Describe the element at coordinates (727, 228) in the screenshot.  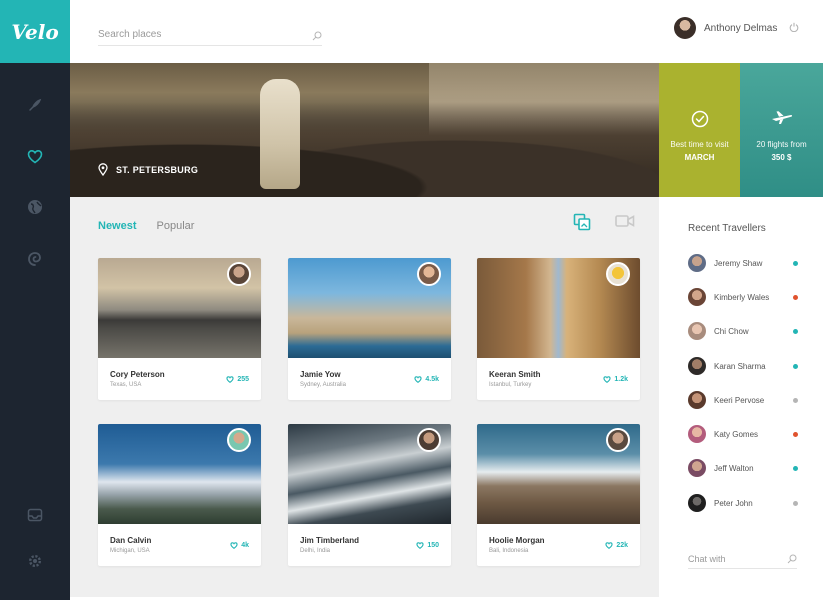
I see `recent-travellers-title: Recent Travellers` at that location.